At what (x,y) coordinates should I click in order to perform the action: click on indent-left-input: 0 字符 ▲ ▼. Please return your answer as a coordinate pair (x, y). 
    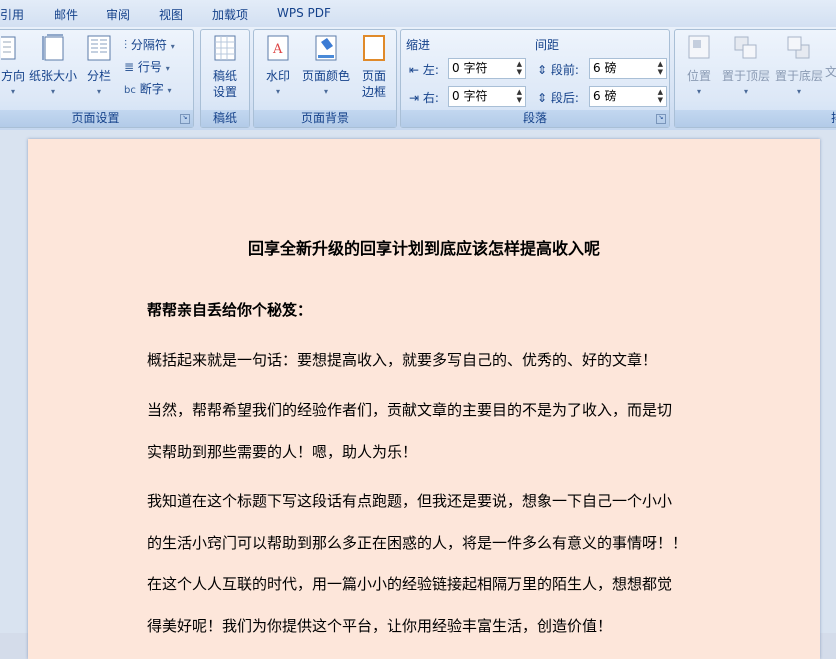
    Looking at the image, I should click on (487, 68).